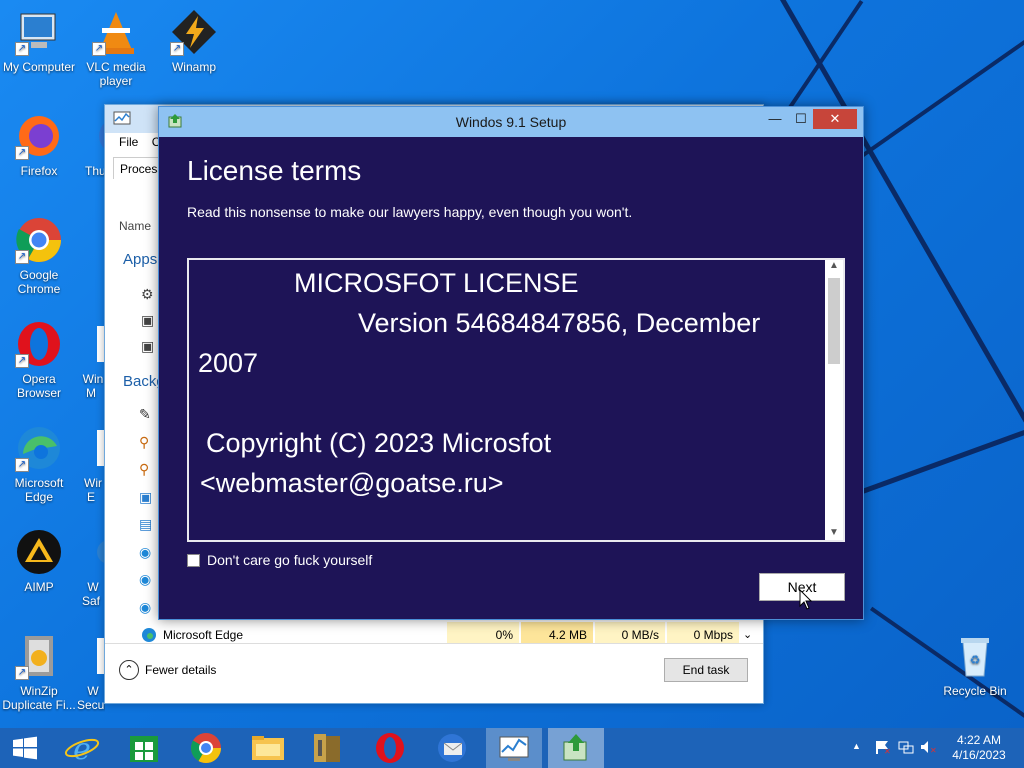  Describe the element at coordinates (129, 670) in the screenshot. I see `chevron-up-icon: ⌃` at that location.